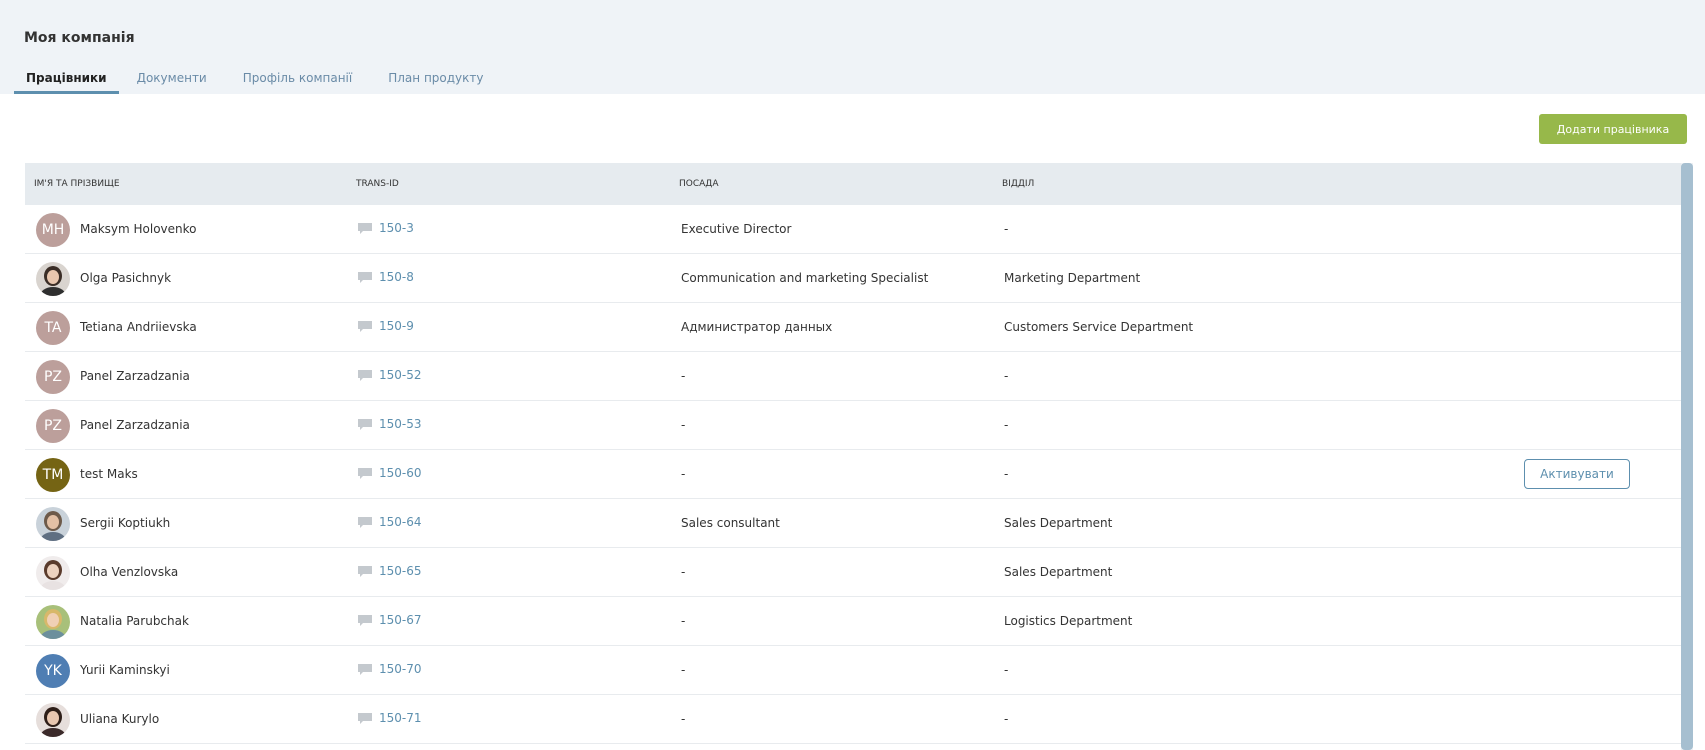 This screenshot has width=1705, height=750. What do you see at coordinates (400, 424) in the screenshot?
I see `trans-id-link: 150-53` at bounding box center [400, 424].